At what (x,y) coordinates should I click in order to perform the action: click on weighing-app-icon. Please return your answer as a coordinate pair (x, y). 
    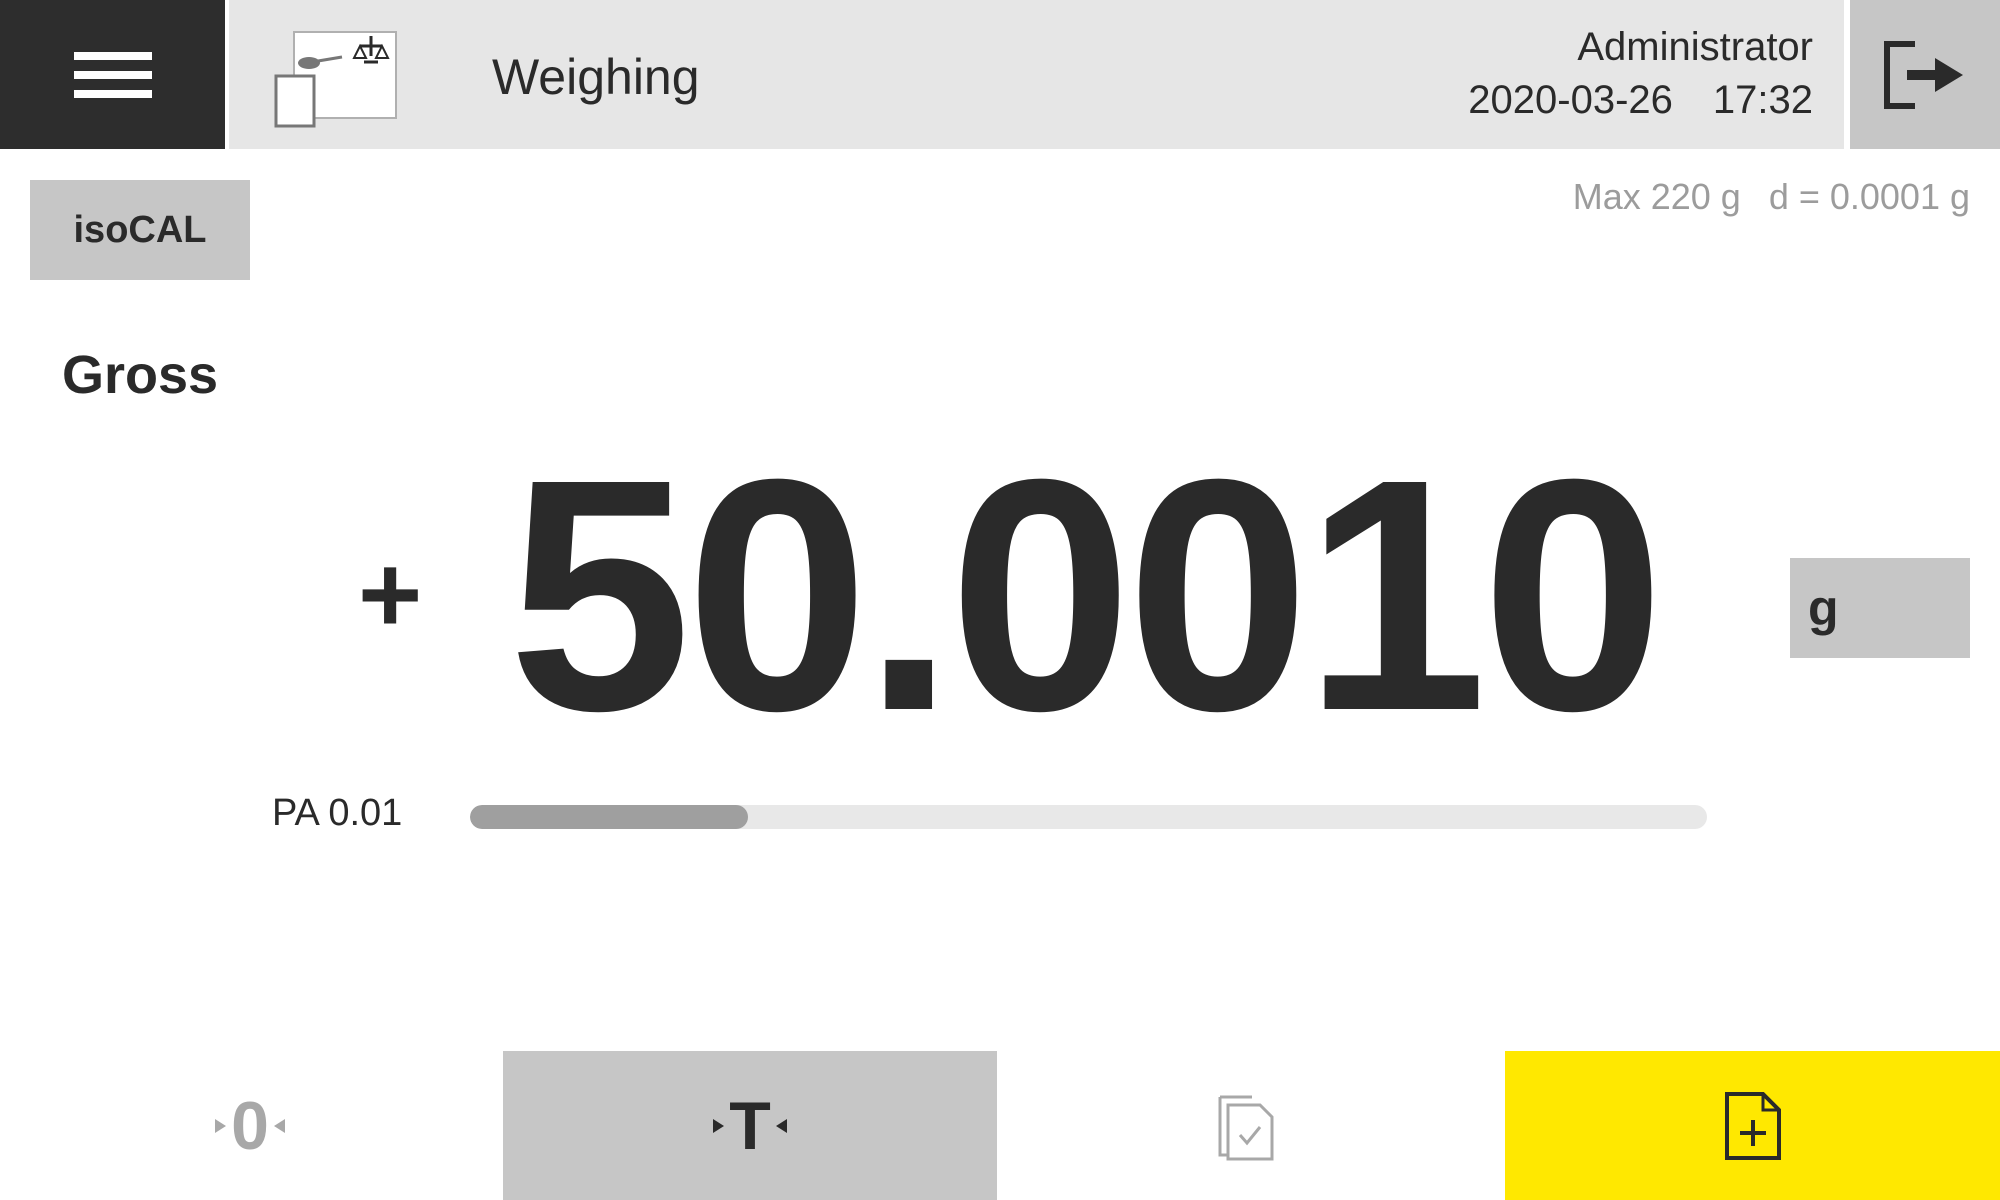
    Looking at the image, I should click on (335, 79).